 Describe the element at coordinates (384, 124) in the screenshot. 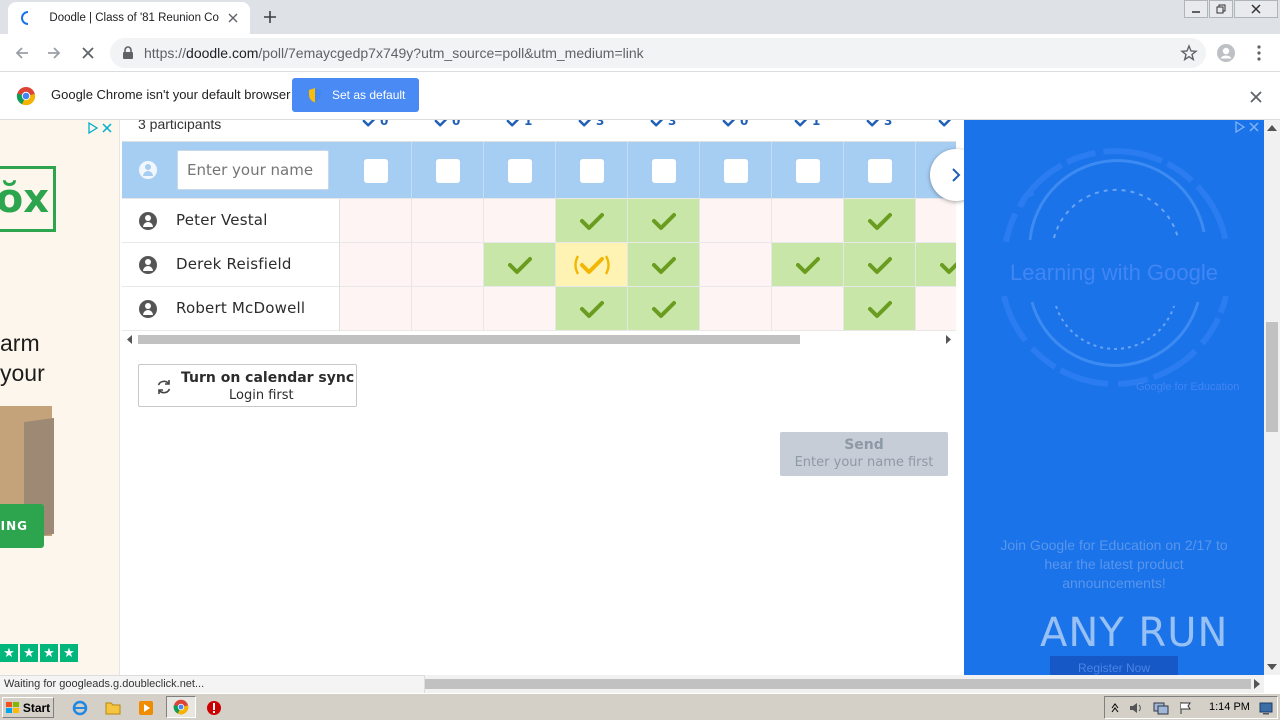

I see `count-value: 0` at that location.